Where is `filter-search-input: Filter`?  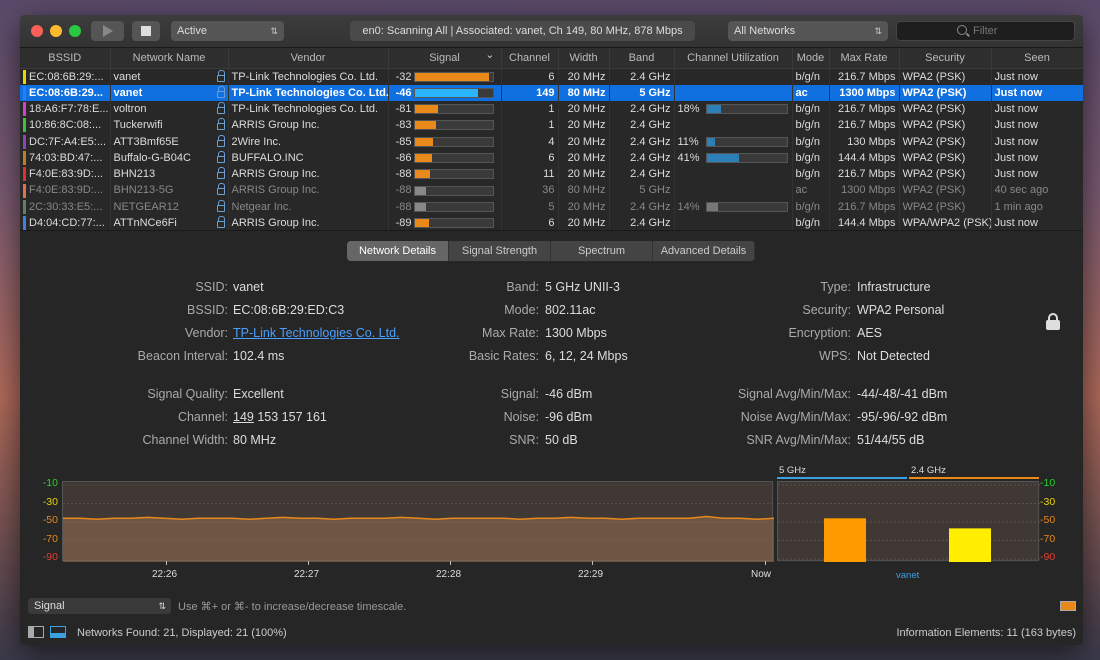 filter-search-input: Filter is located at coordinates (985, 31).